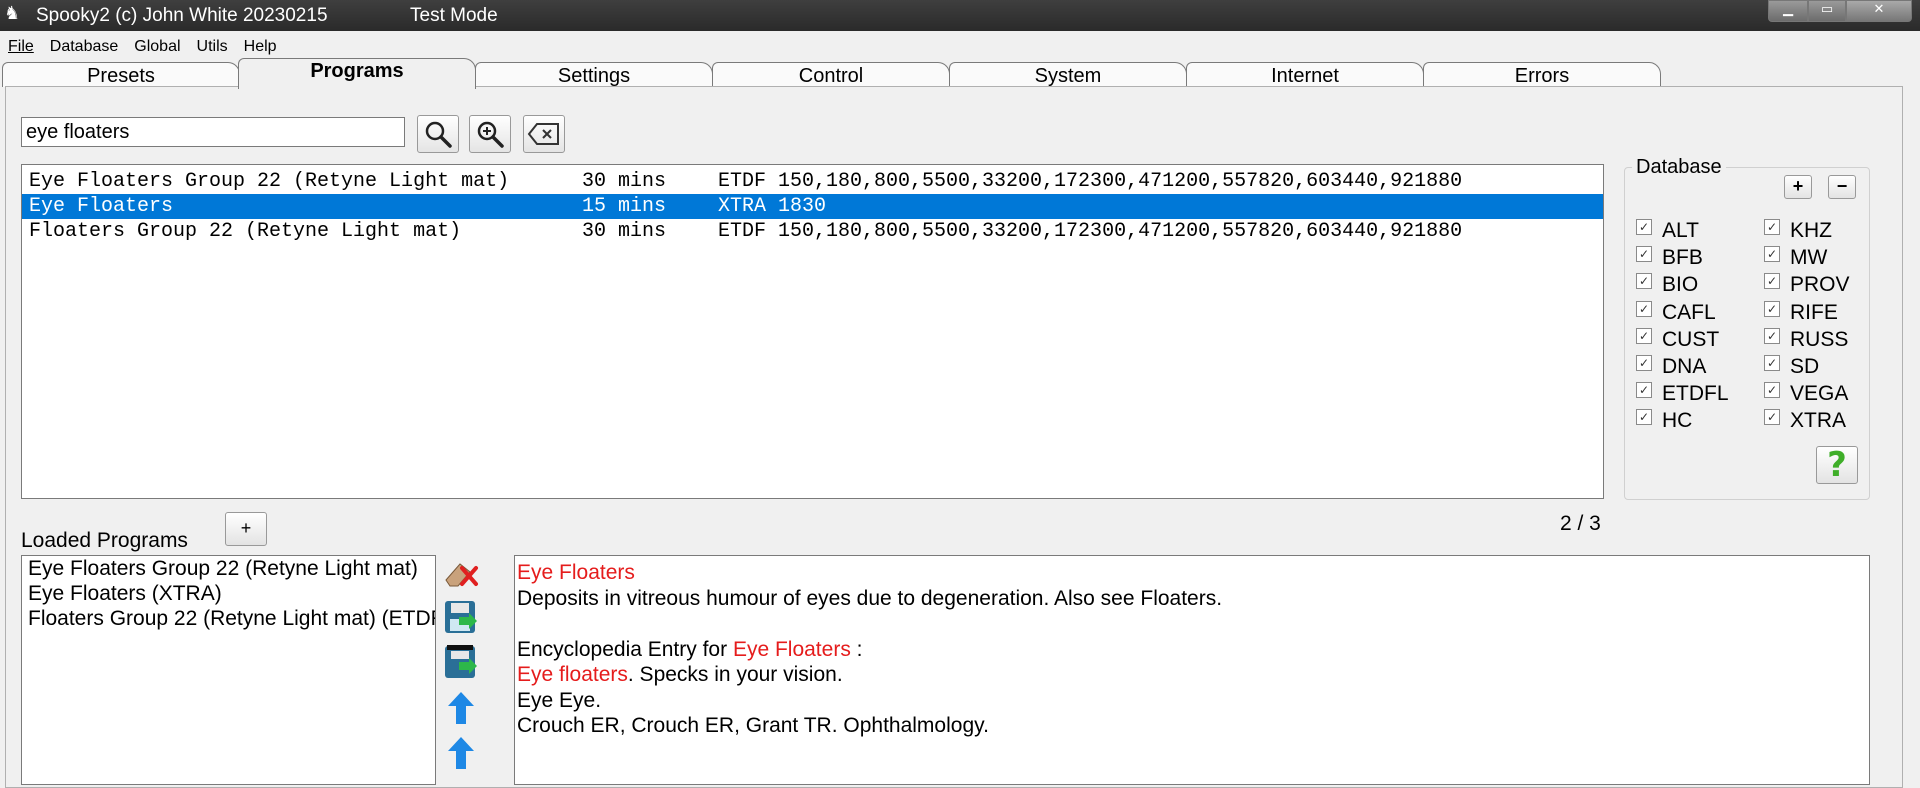 The image size is (1920, 788). I want to click on db-checkbox-dna: ✓ DNA, so click(1671, 367).